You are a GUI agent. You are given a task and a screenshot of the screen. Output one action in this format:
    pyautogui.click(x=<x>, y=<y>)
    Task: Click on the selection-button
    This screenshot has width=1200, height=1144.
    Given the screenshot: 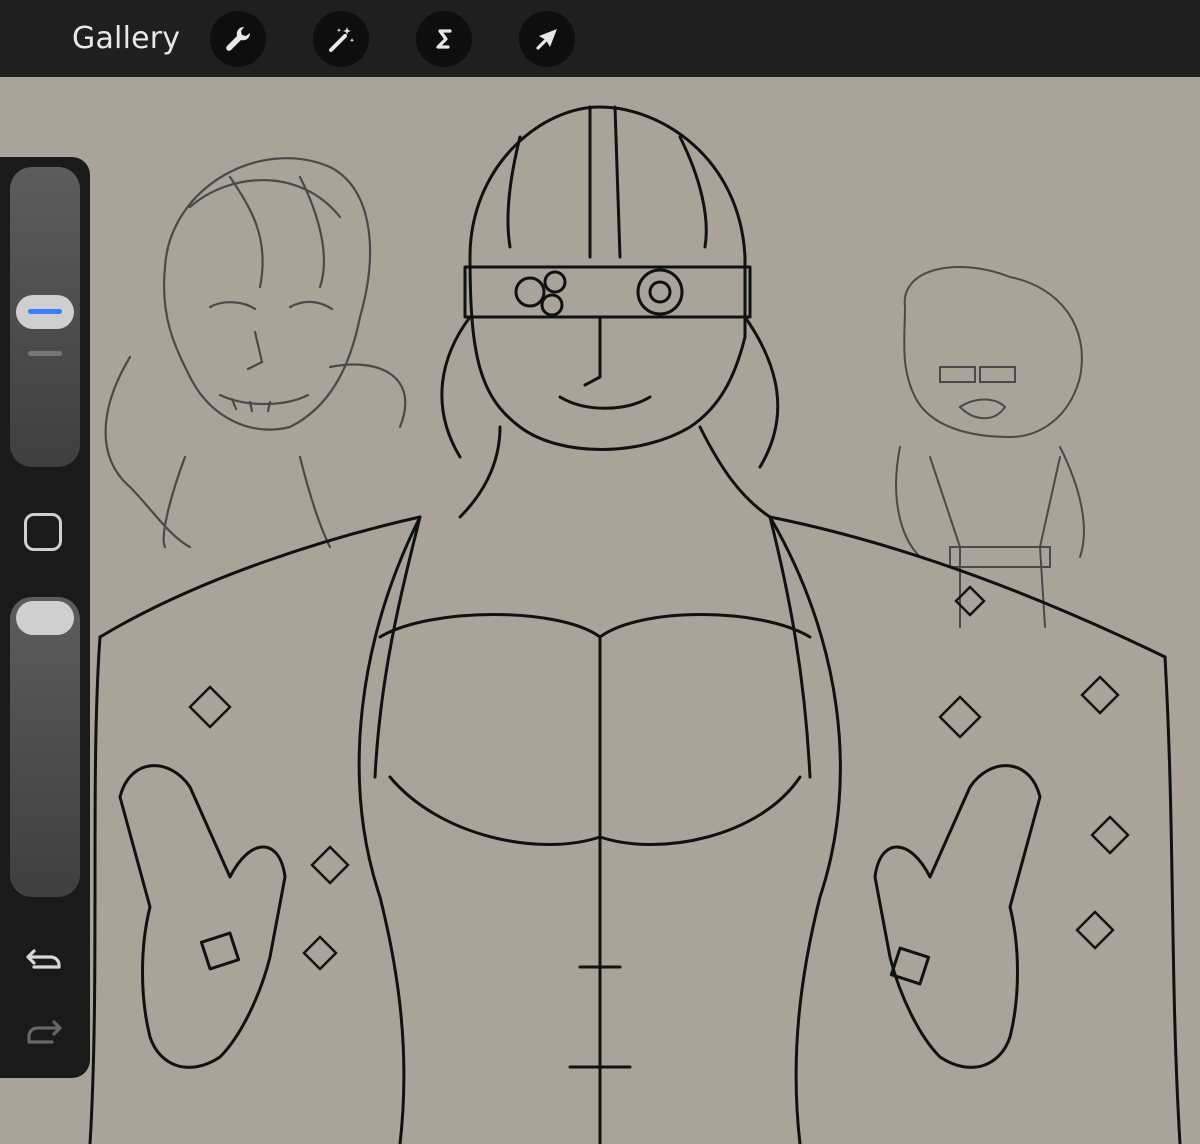 What is the action you would take?
    pyautogui.click(x=444, y=39)
    